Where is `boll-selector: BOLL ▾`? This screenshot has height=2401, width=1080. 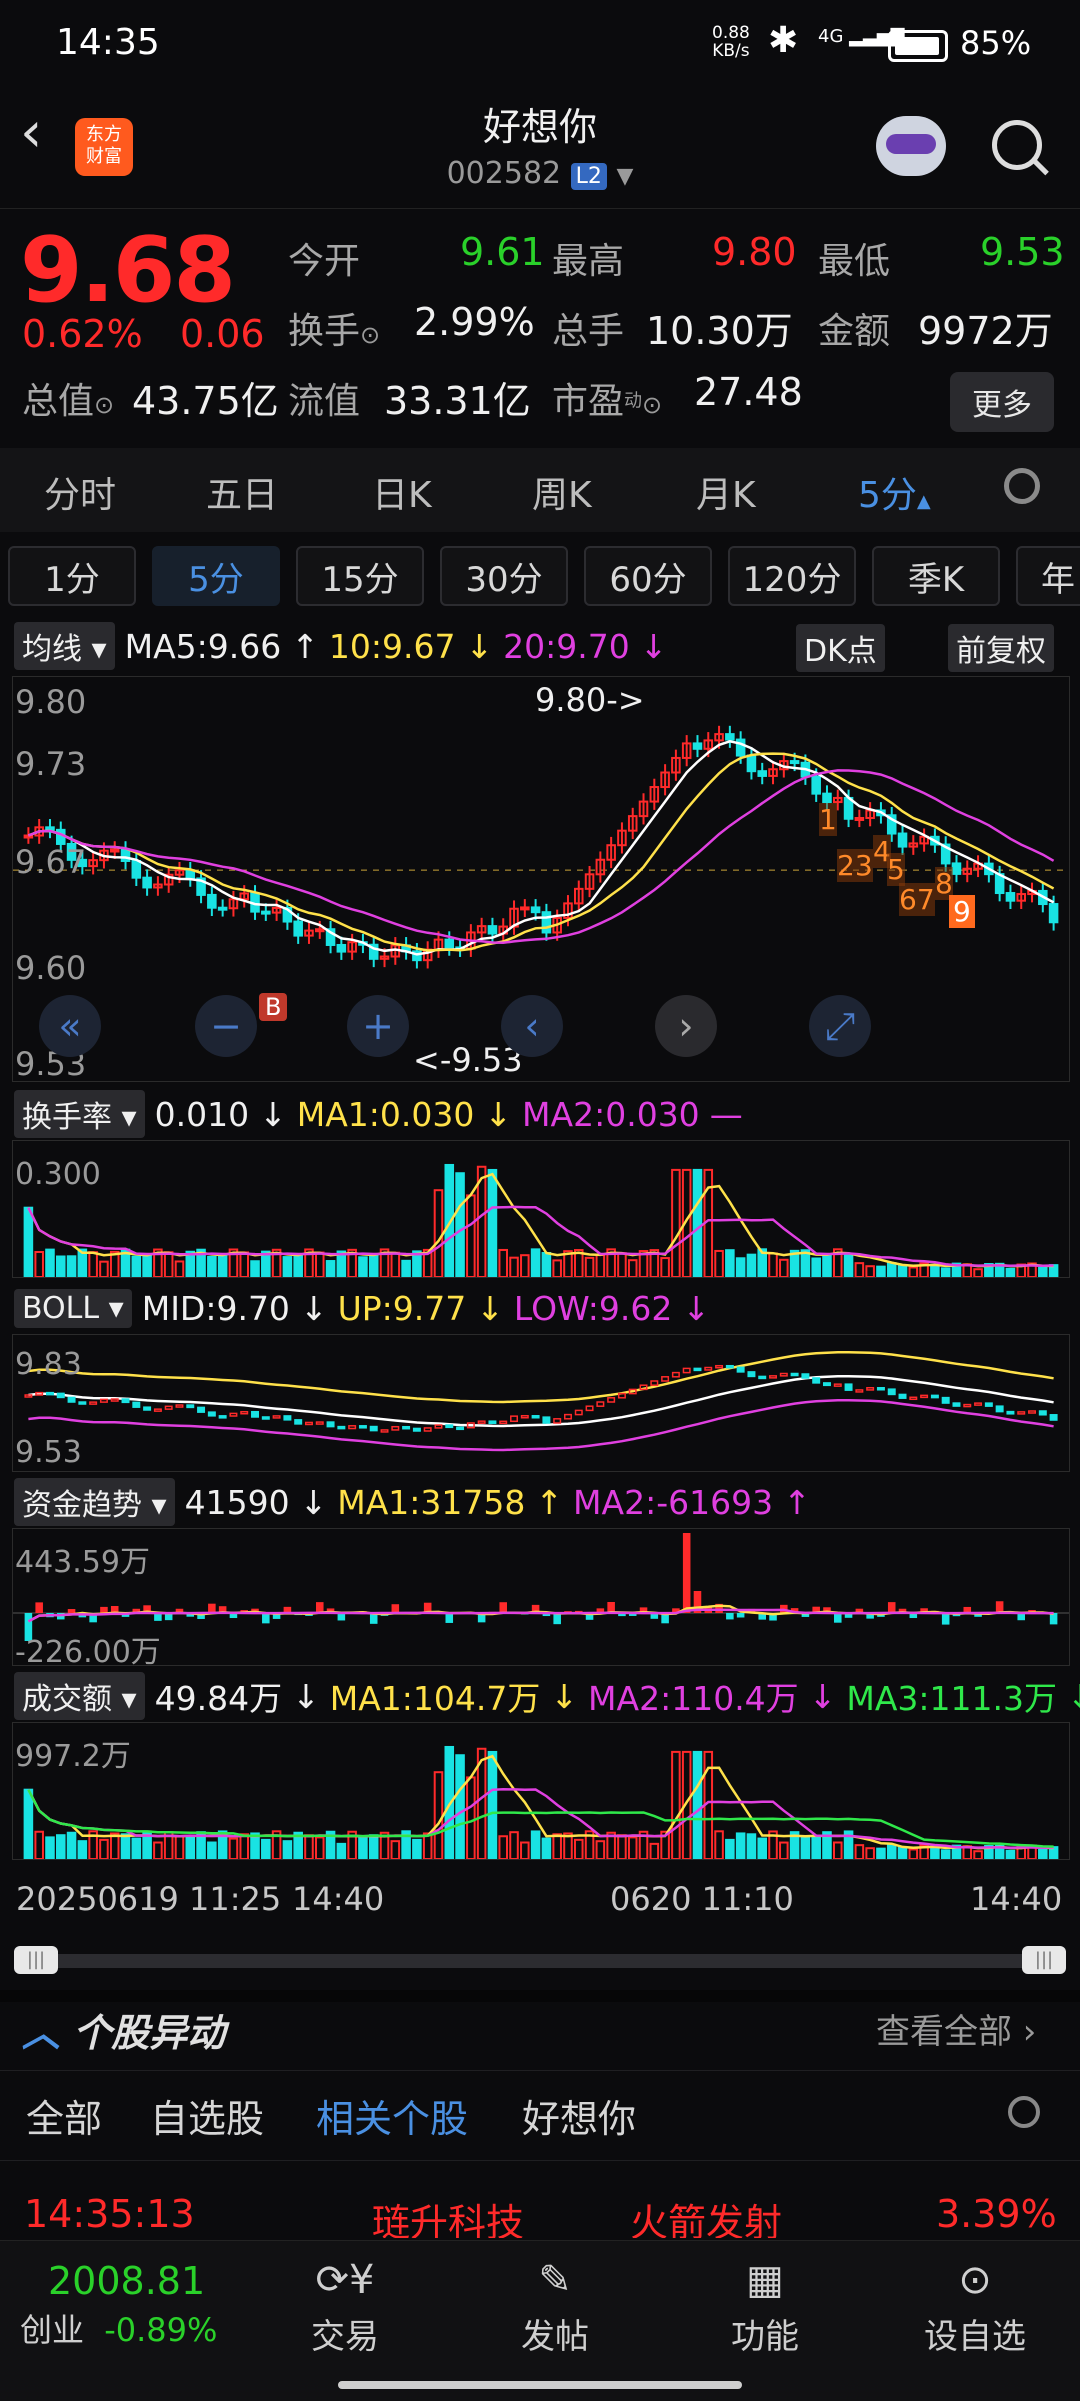
boll-selector: BOLL ▾ is located at coordinates (73, 1308).